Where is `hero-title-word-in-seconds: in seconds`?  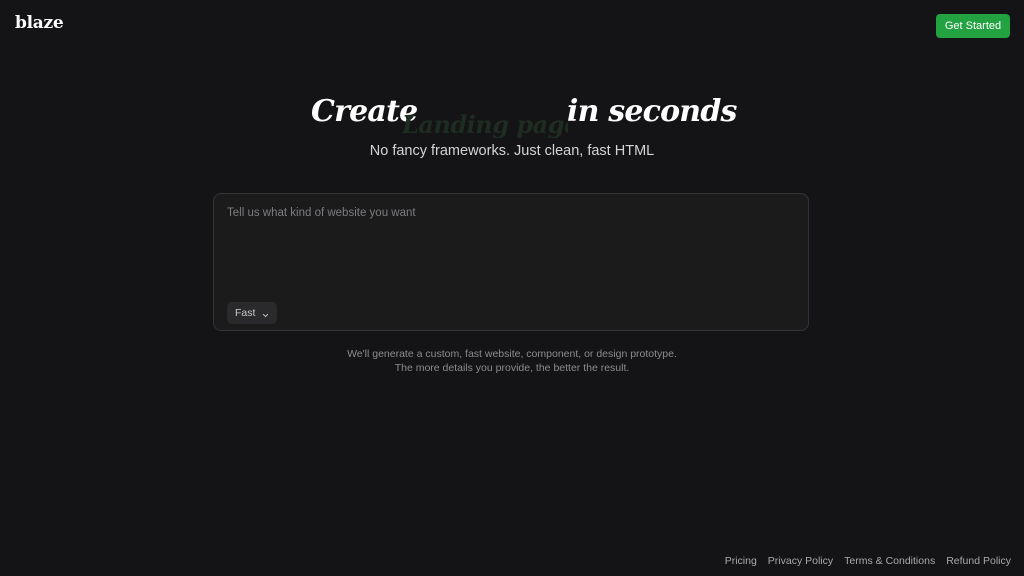 hero-title-word-in-seconds: in seconds is located at coordinates (652, 111).